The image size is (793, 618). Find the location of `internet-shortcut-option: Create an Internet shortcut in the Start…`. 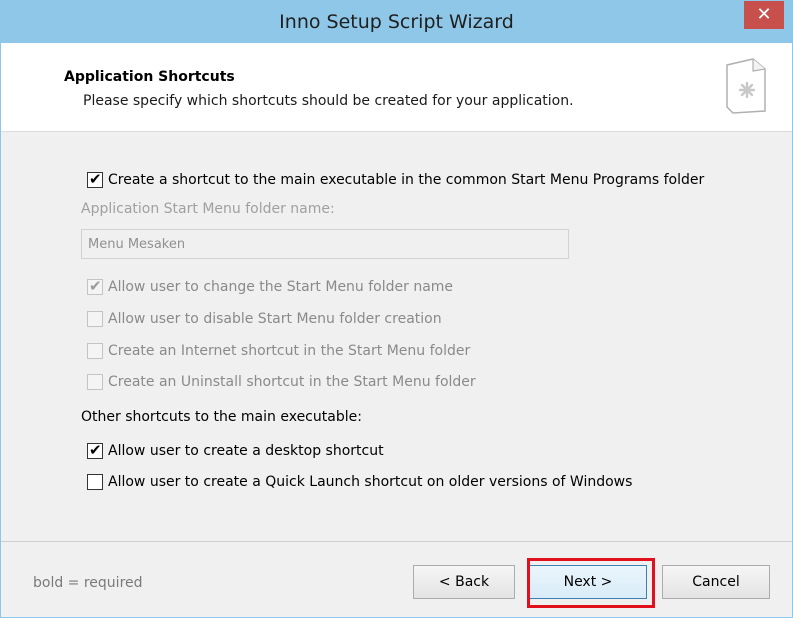

internet-shortcut-option: Create an Internet shortcut in the Start… is located at coordinates (278, 351).